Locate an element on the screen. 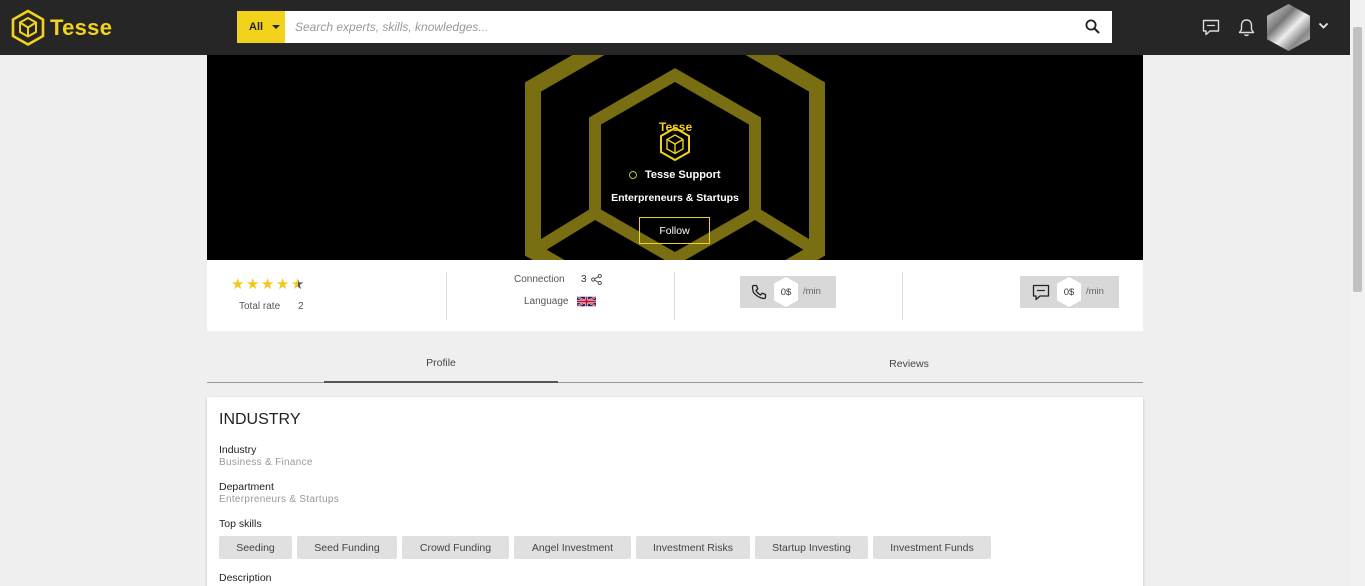  skill-tag: Seeding is located at coordinates (255, 547).